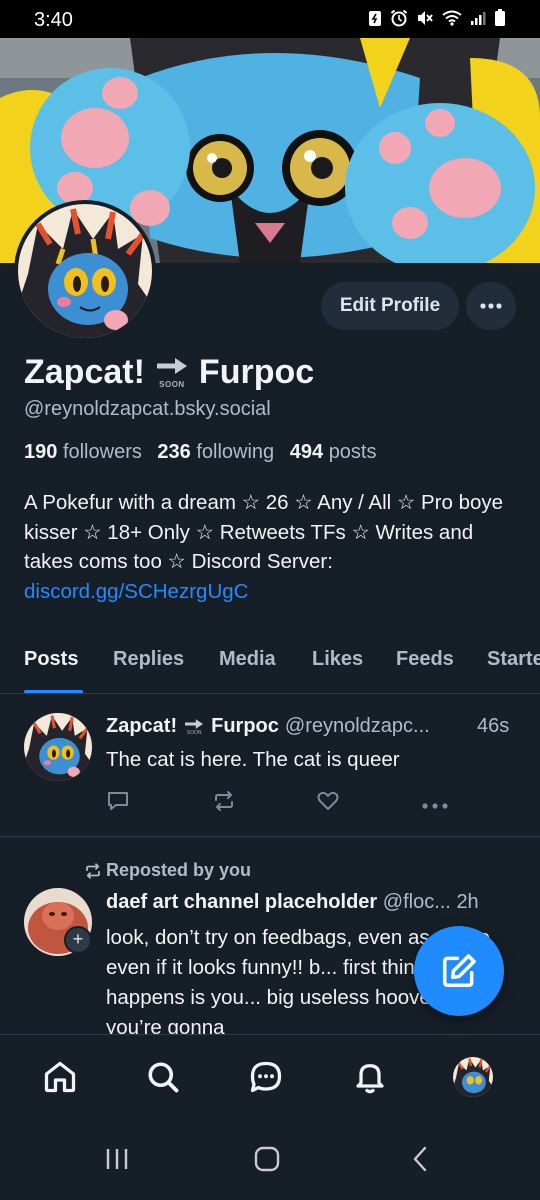 Image resolution: width=540 pixels, height=1200 pixels. Describe the element at coordinates (390, 306) in the screenshot. I see `edit-profile-button: Edit Profile` at that location.